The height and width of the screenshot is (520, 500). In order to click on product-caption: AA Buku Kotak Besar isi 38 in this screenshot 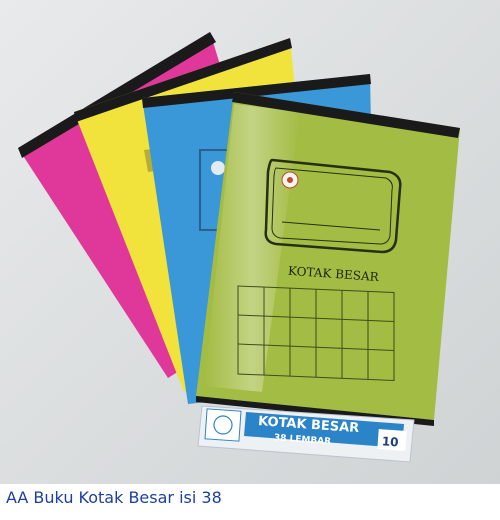, I will do `click(114, 497)`.